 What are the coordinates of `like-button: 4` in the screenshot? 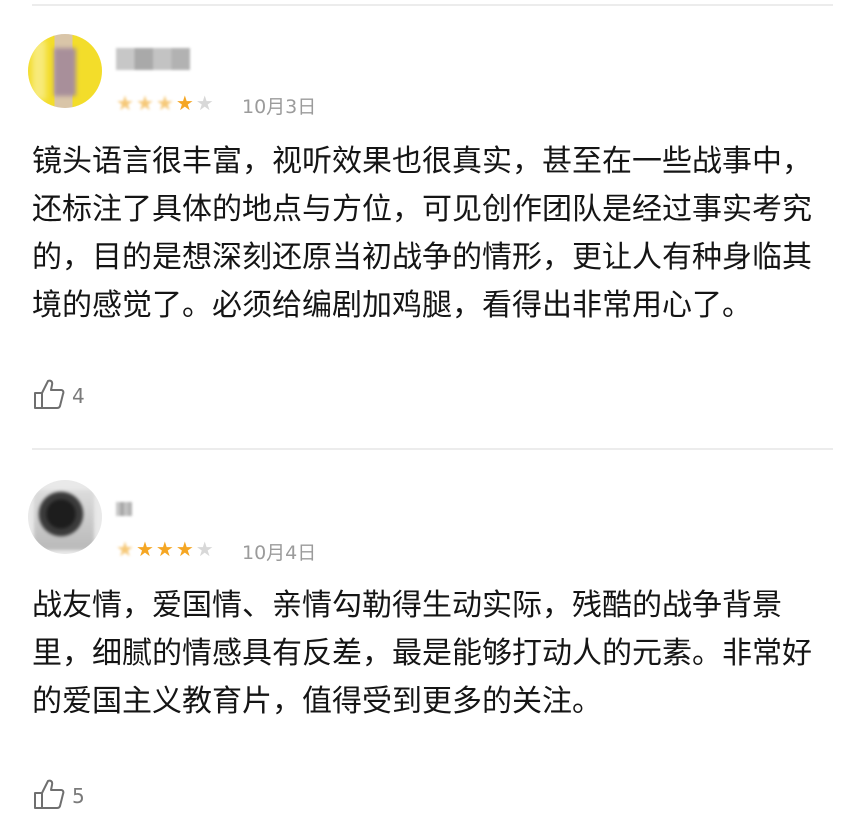 It's located at (58, 396).